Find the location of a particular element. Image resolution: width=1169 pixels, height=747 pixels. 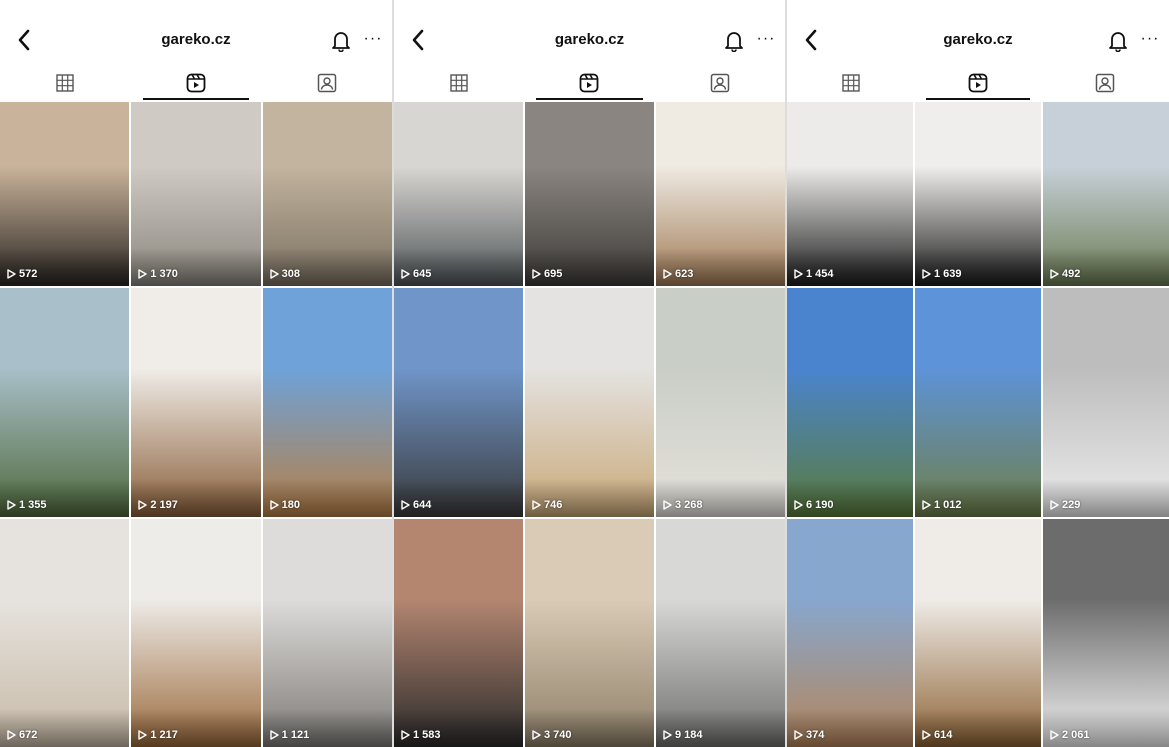

reel-thumbnail: 1 454 is located at coordinates (850, 194).